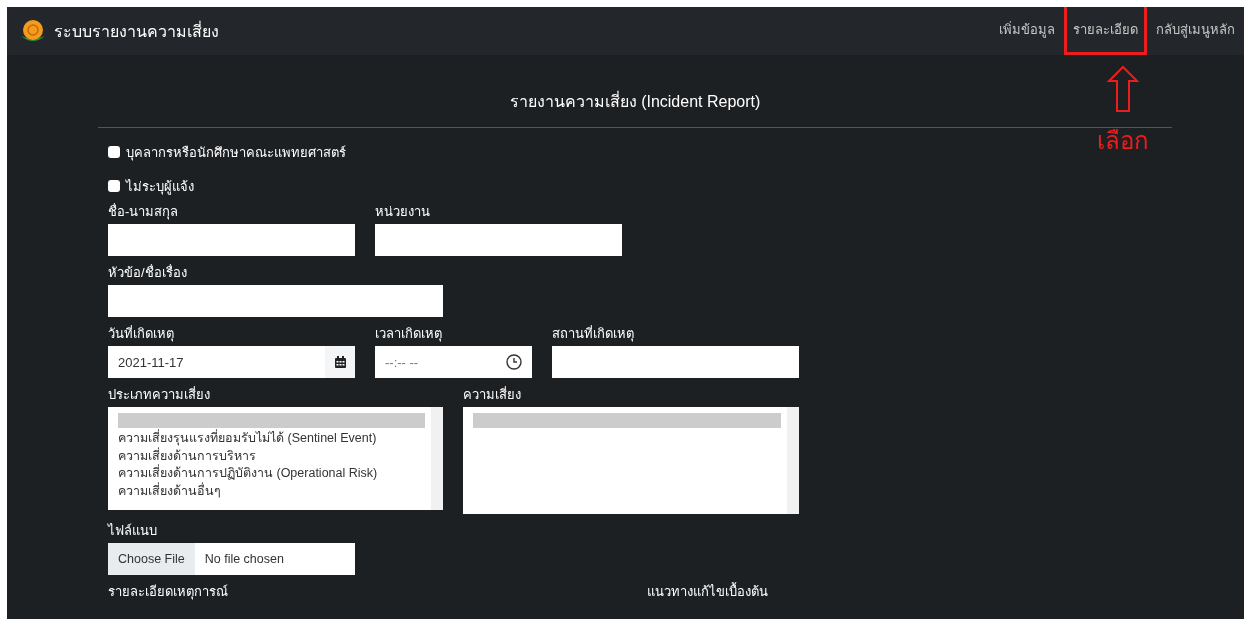  Describe the element at coordinates (1195, 31) in the screenshot. I see `nav-link: กลับสู่เมนูหลัก` at that location.